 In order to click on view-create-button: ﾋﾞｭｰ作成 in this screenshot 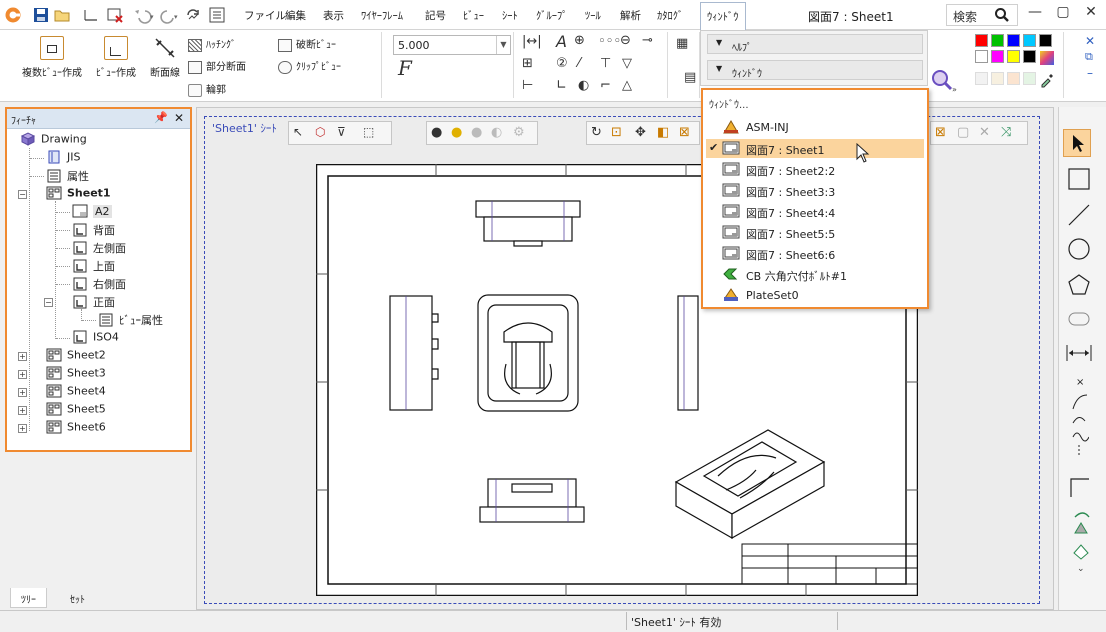, I will do `click(116, 57)`.